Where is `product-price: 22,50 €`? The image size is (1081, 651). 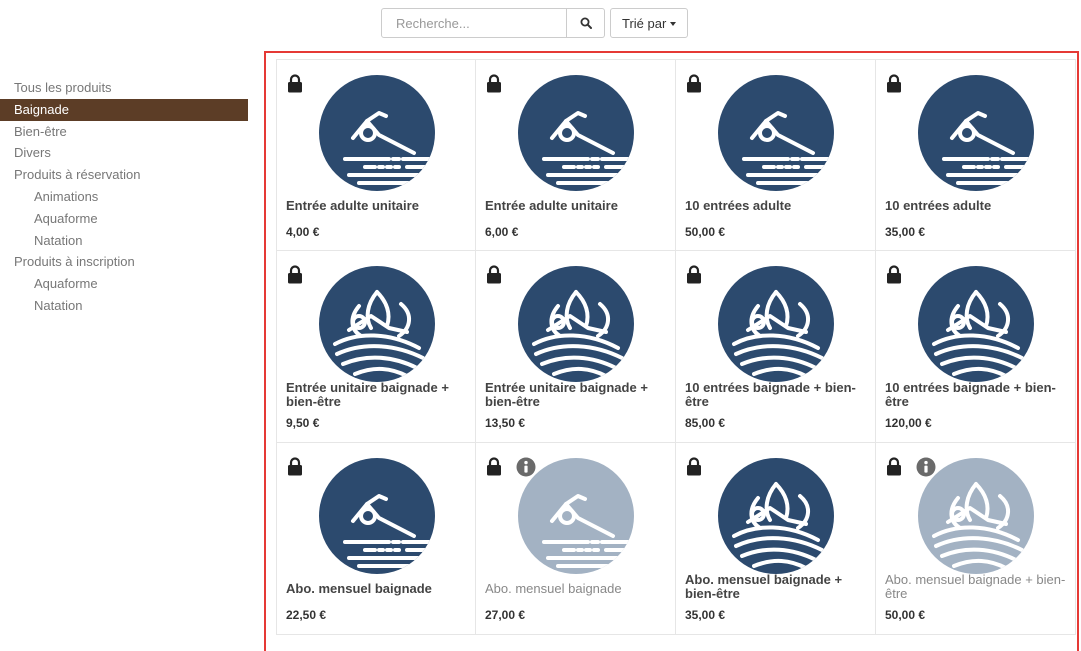 product-price: 22,50 € is located at coordinates (306, 615).